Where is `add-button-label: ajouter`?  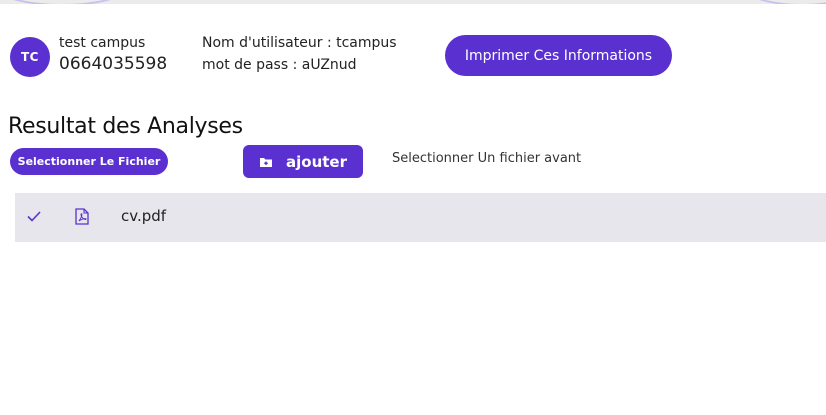
add-button-label: ajouter is located at coordinates (316, 161).